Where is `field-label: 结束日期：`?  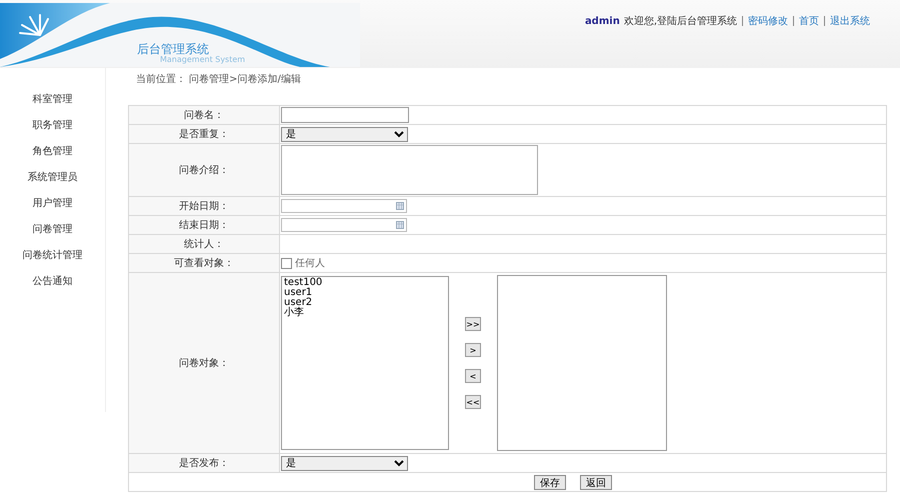
field-label: 结束日期： is located at coordinates (204, 225).